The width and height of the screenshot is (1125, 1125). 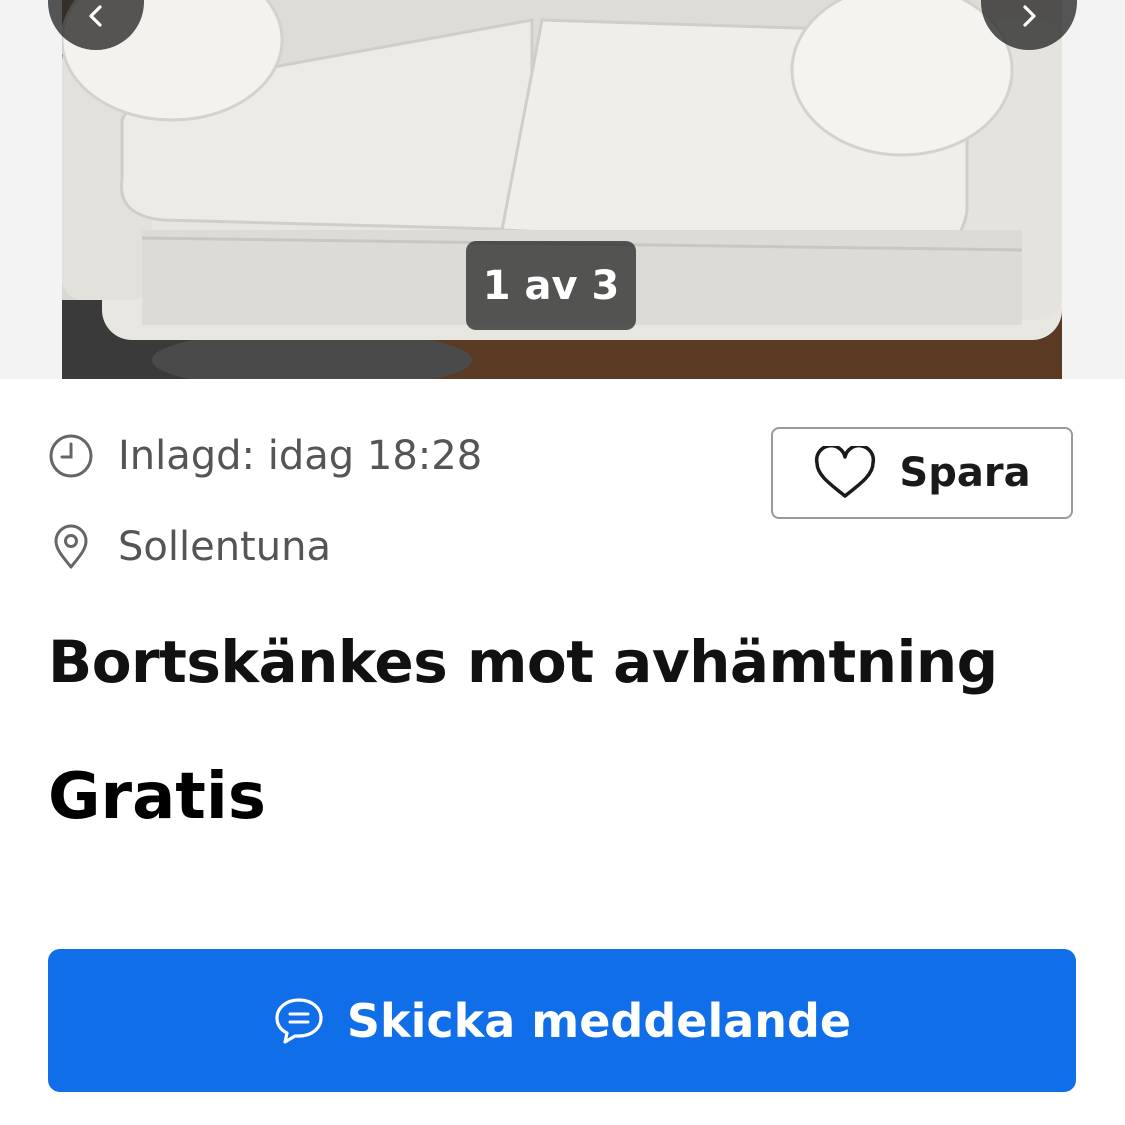 I want to click on image-counter: 1 av 3, so click(x=551, y=285).